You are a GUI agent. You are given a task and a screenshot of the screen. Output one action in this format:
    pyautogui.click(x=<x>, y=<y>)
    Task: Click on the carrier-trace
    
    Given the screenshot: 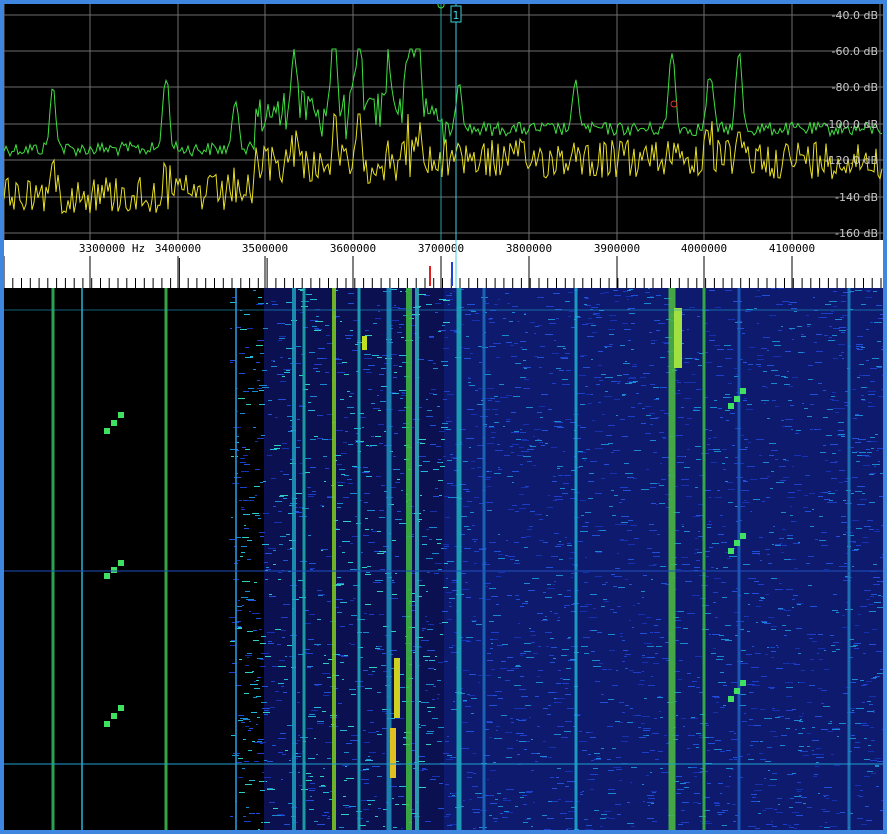 What is the action you would take?
    pyautogui.click(x=166, y=559)
    